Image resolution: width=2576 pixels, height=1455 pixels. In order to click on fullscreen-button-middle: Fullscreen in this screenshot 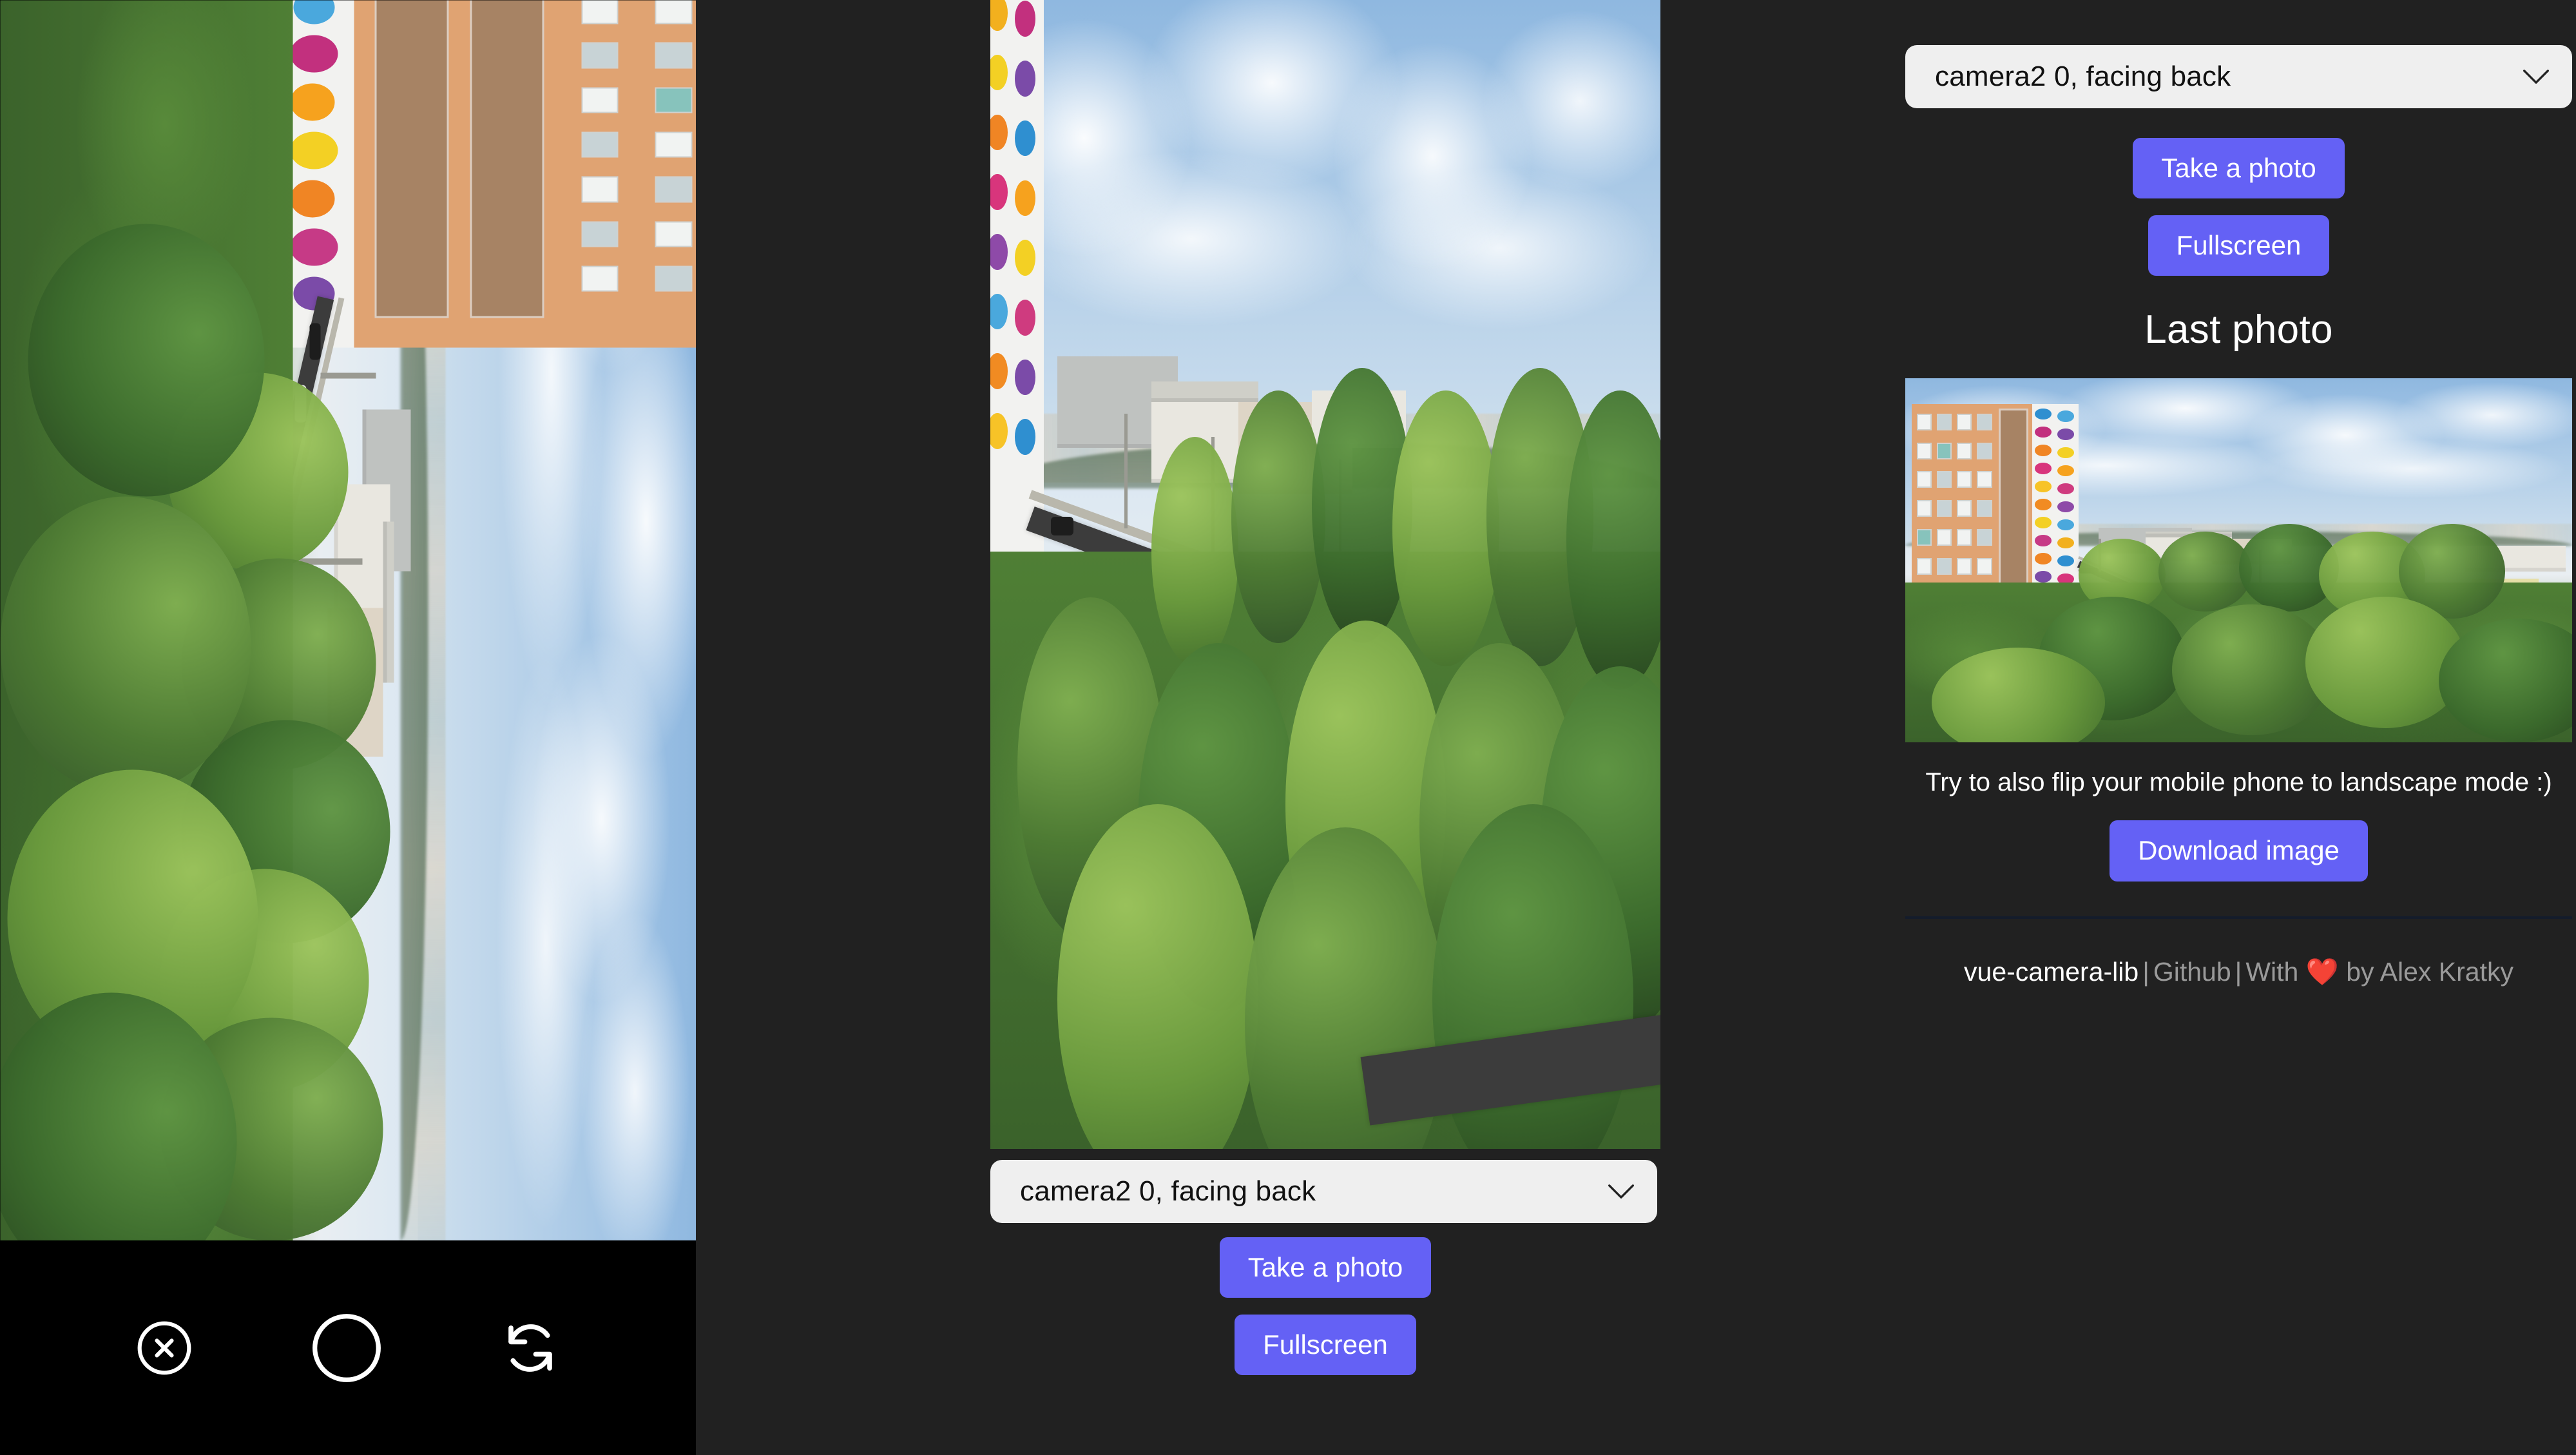, I will do `click(1326, 1345)`.